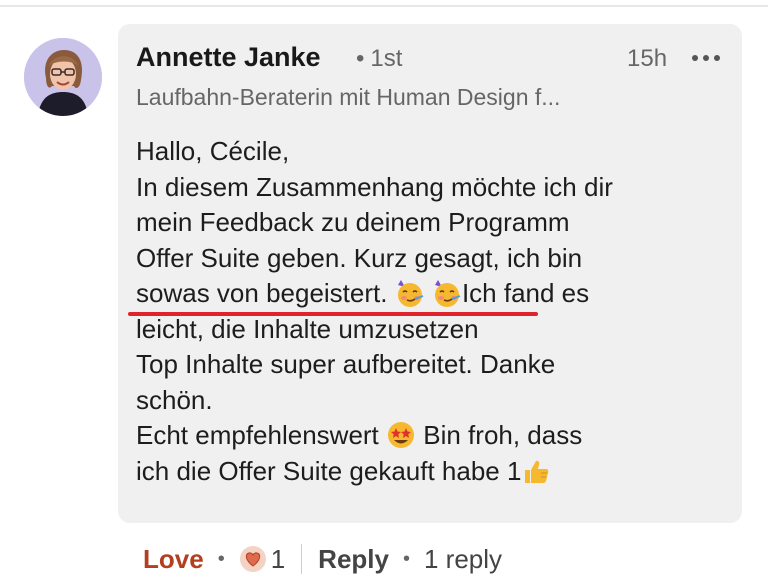 The height and width of the screenshot is (576, 768). Describe the element at coordinates (302, 559) in the screenshot. I see `action-divider` at that location.